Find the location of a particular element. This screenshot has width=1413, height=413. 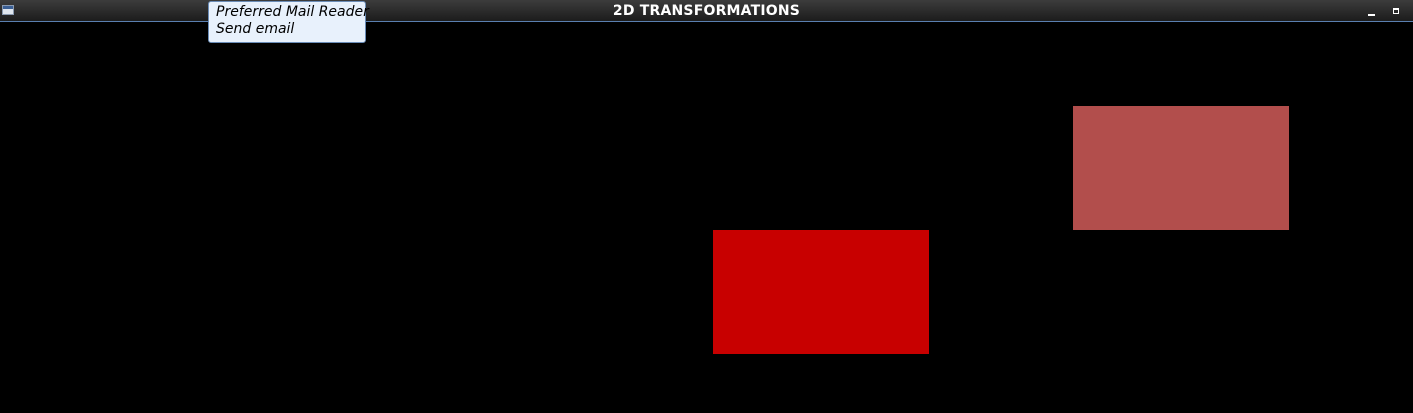

tooltip-title: Preferred Mail Reader is located at coordinates (292, 12).